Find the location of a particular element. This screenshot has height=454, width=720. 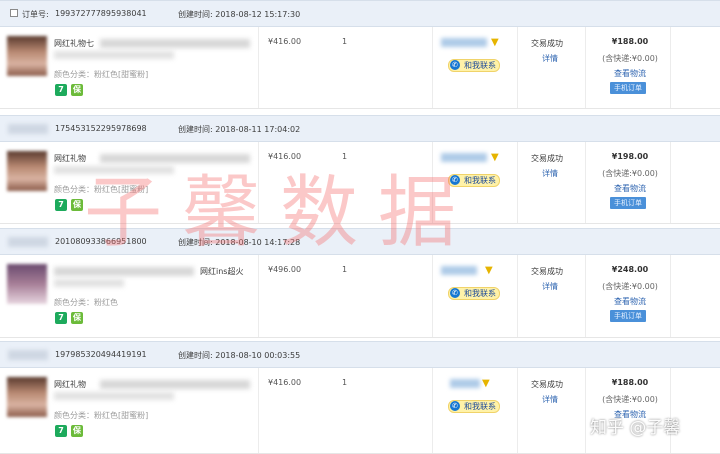

product-attribute: 颜色分类：粉红色 is located at coordinates (86, 302).